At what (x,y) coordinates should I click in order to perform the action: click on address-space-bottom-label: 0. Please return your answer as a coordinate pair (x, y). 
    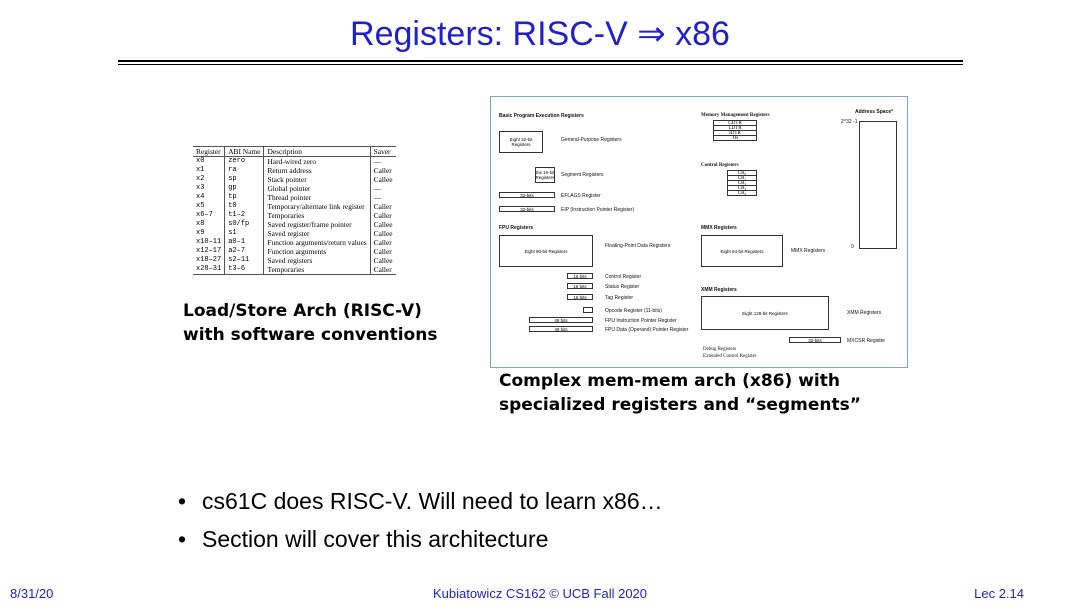
    Looking at the image, I should click on (852, 247).